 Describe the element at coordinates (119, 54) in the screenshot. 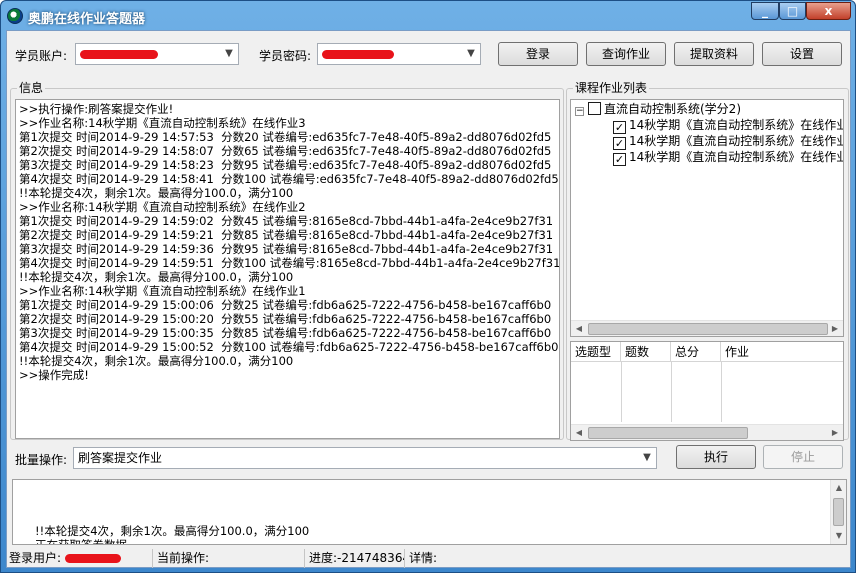

I see `account-redaction` at that location.